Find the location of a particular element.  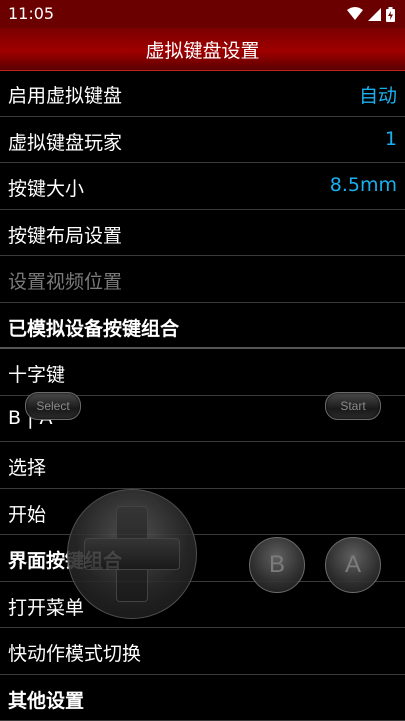

select-button: Select is located at coordinates (53, 406).